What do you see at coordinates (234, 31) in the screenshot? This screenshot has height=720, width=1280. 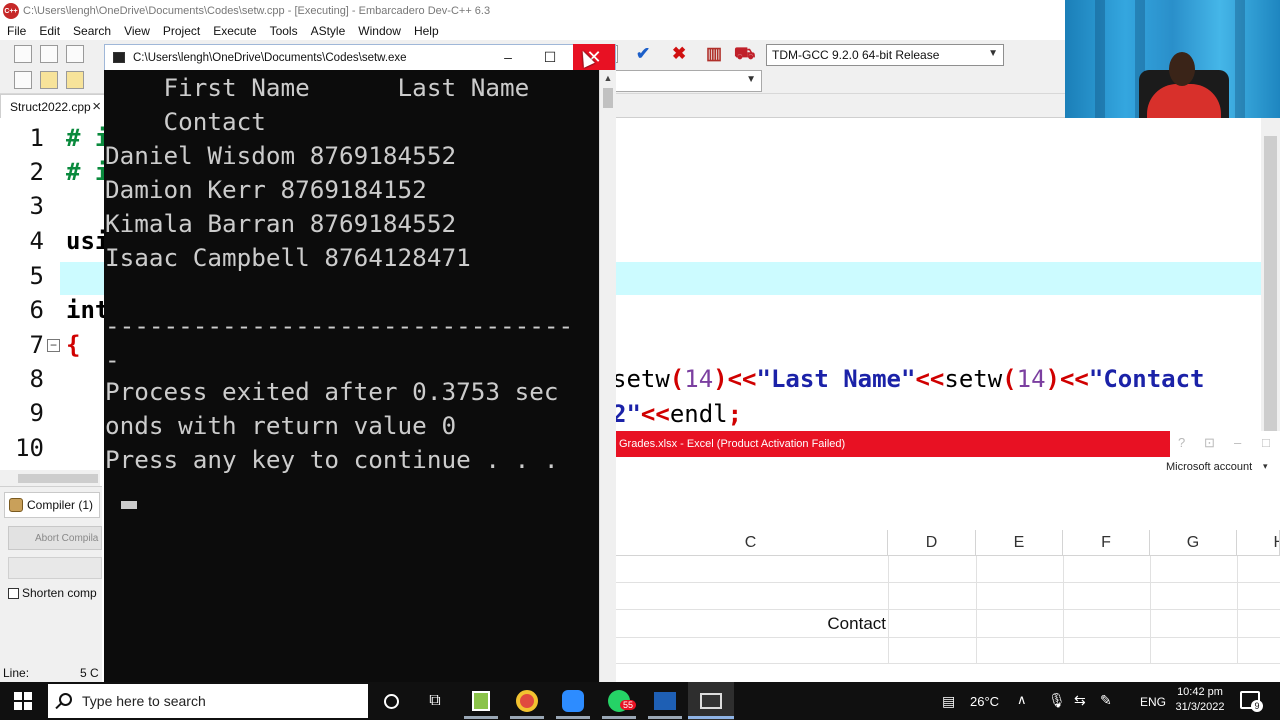 I see `menu-execute: Execute` at bounding box center [234, 31].